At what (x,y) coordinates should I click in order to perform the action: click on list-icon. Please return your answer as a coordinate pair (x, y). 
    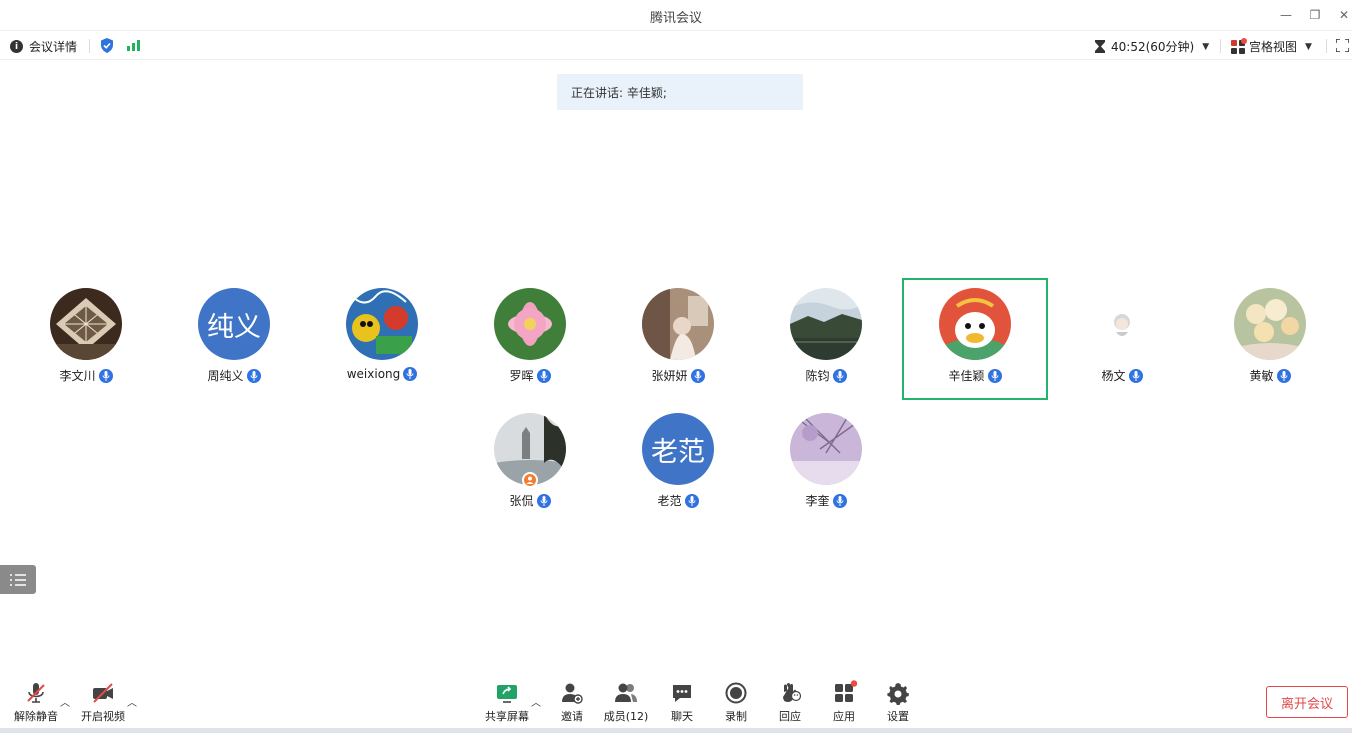
    Looking at the image, I should click on (18, 579).